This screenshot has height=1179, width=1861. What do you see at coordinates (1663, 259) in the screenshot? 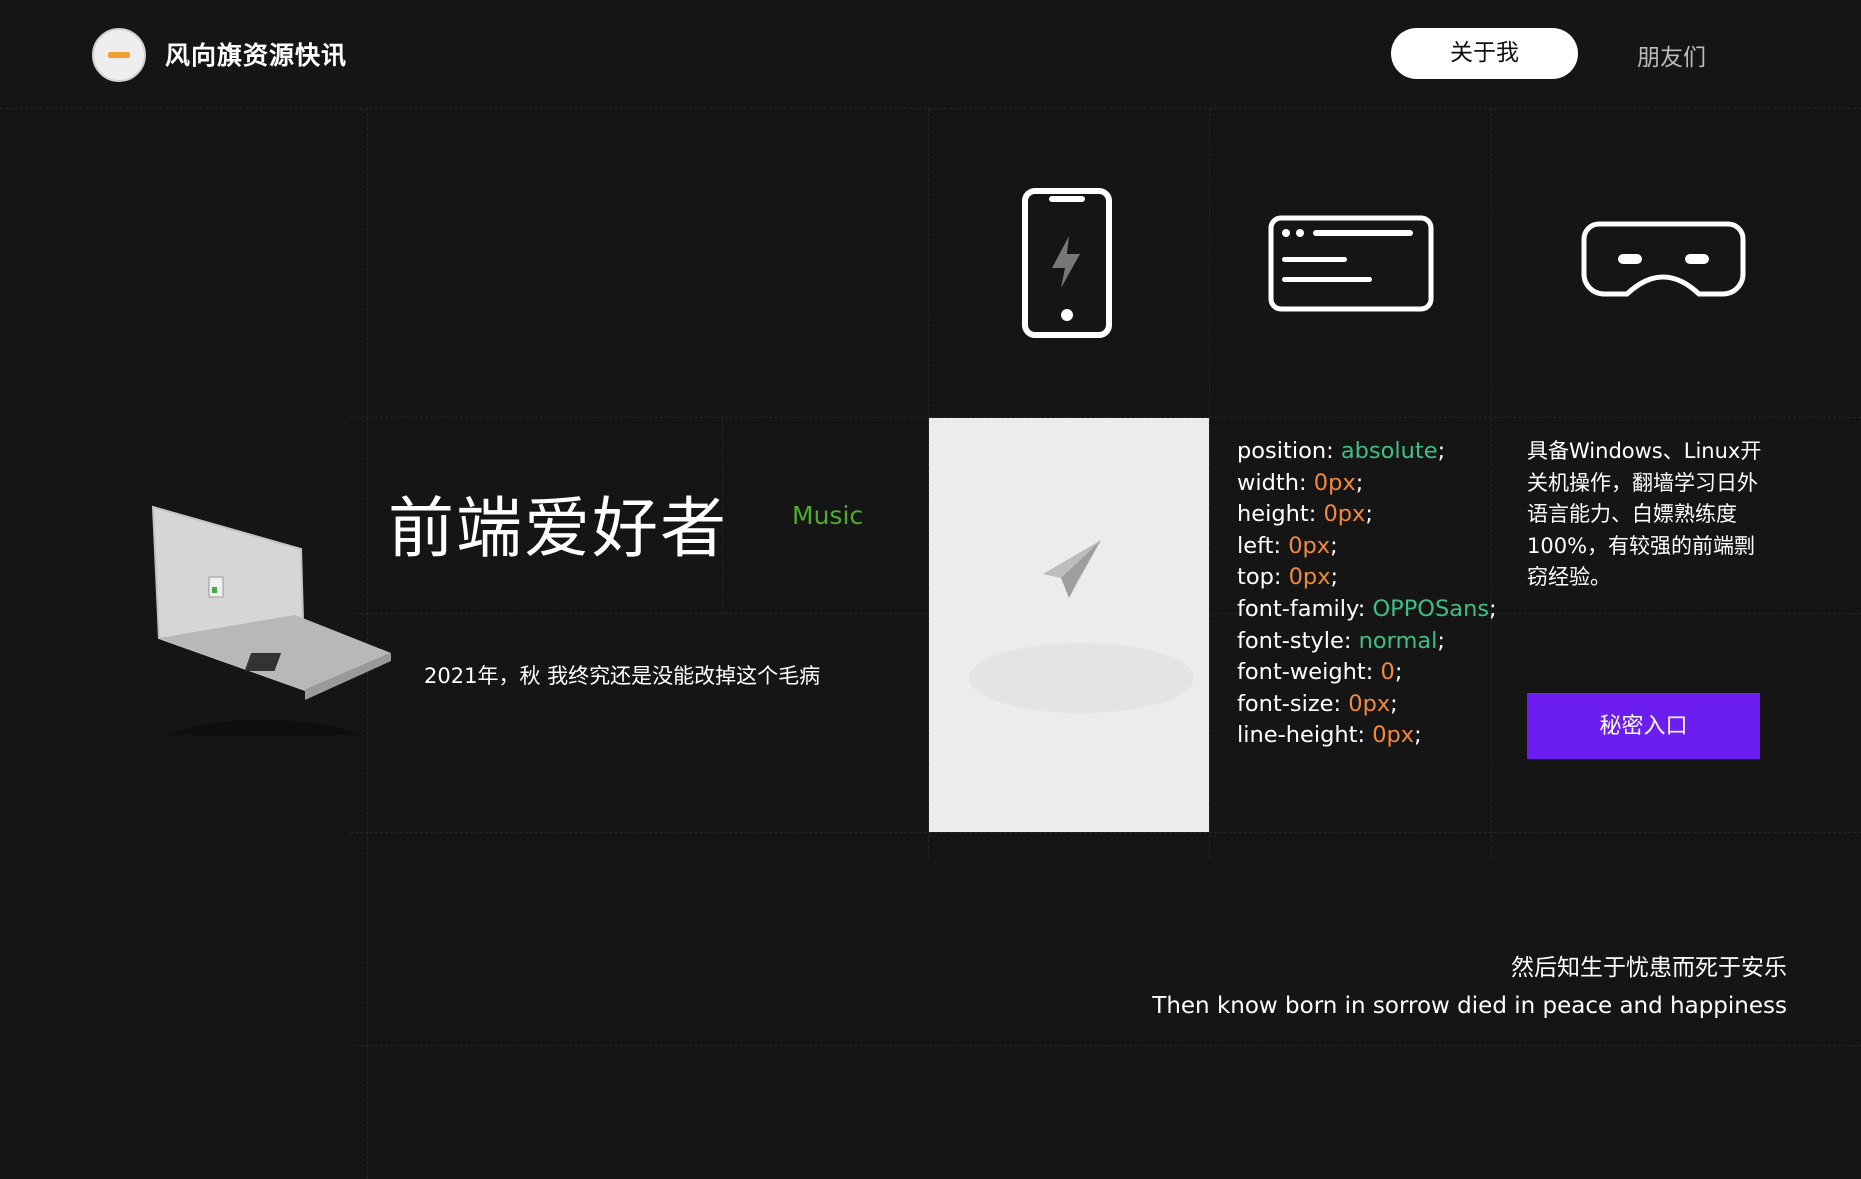
I see `vr-headset-icon` at bounding box center [1663, 259].